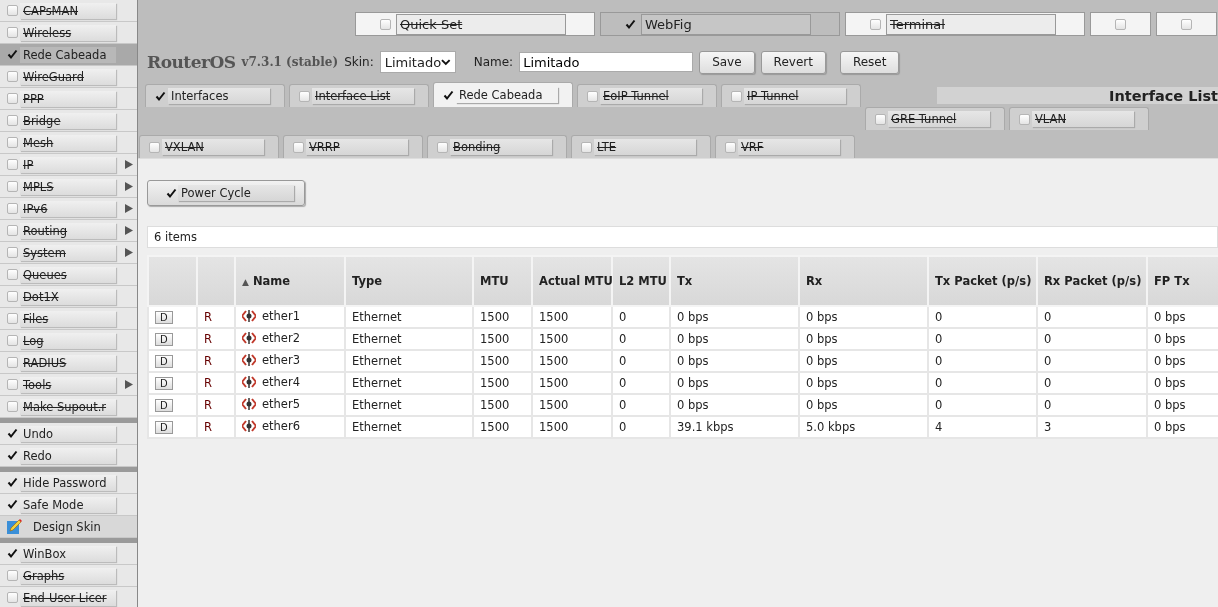 The width and height of the screenshot is (1218, 607). What do you see at coordinates (68, 483) in the screenshot?
I see `sidebar-item: Hide Password` at bounding box center [68, 483].